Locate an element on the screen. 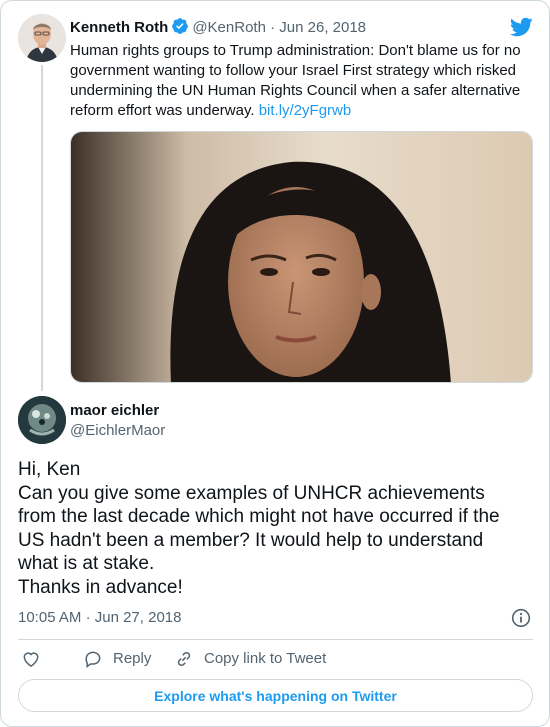 Image resolution: width=550 pixels, height=727 pixels. speech-bubble-icon is located at coordinates (93, 659).